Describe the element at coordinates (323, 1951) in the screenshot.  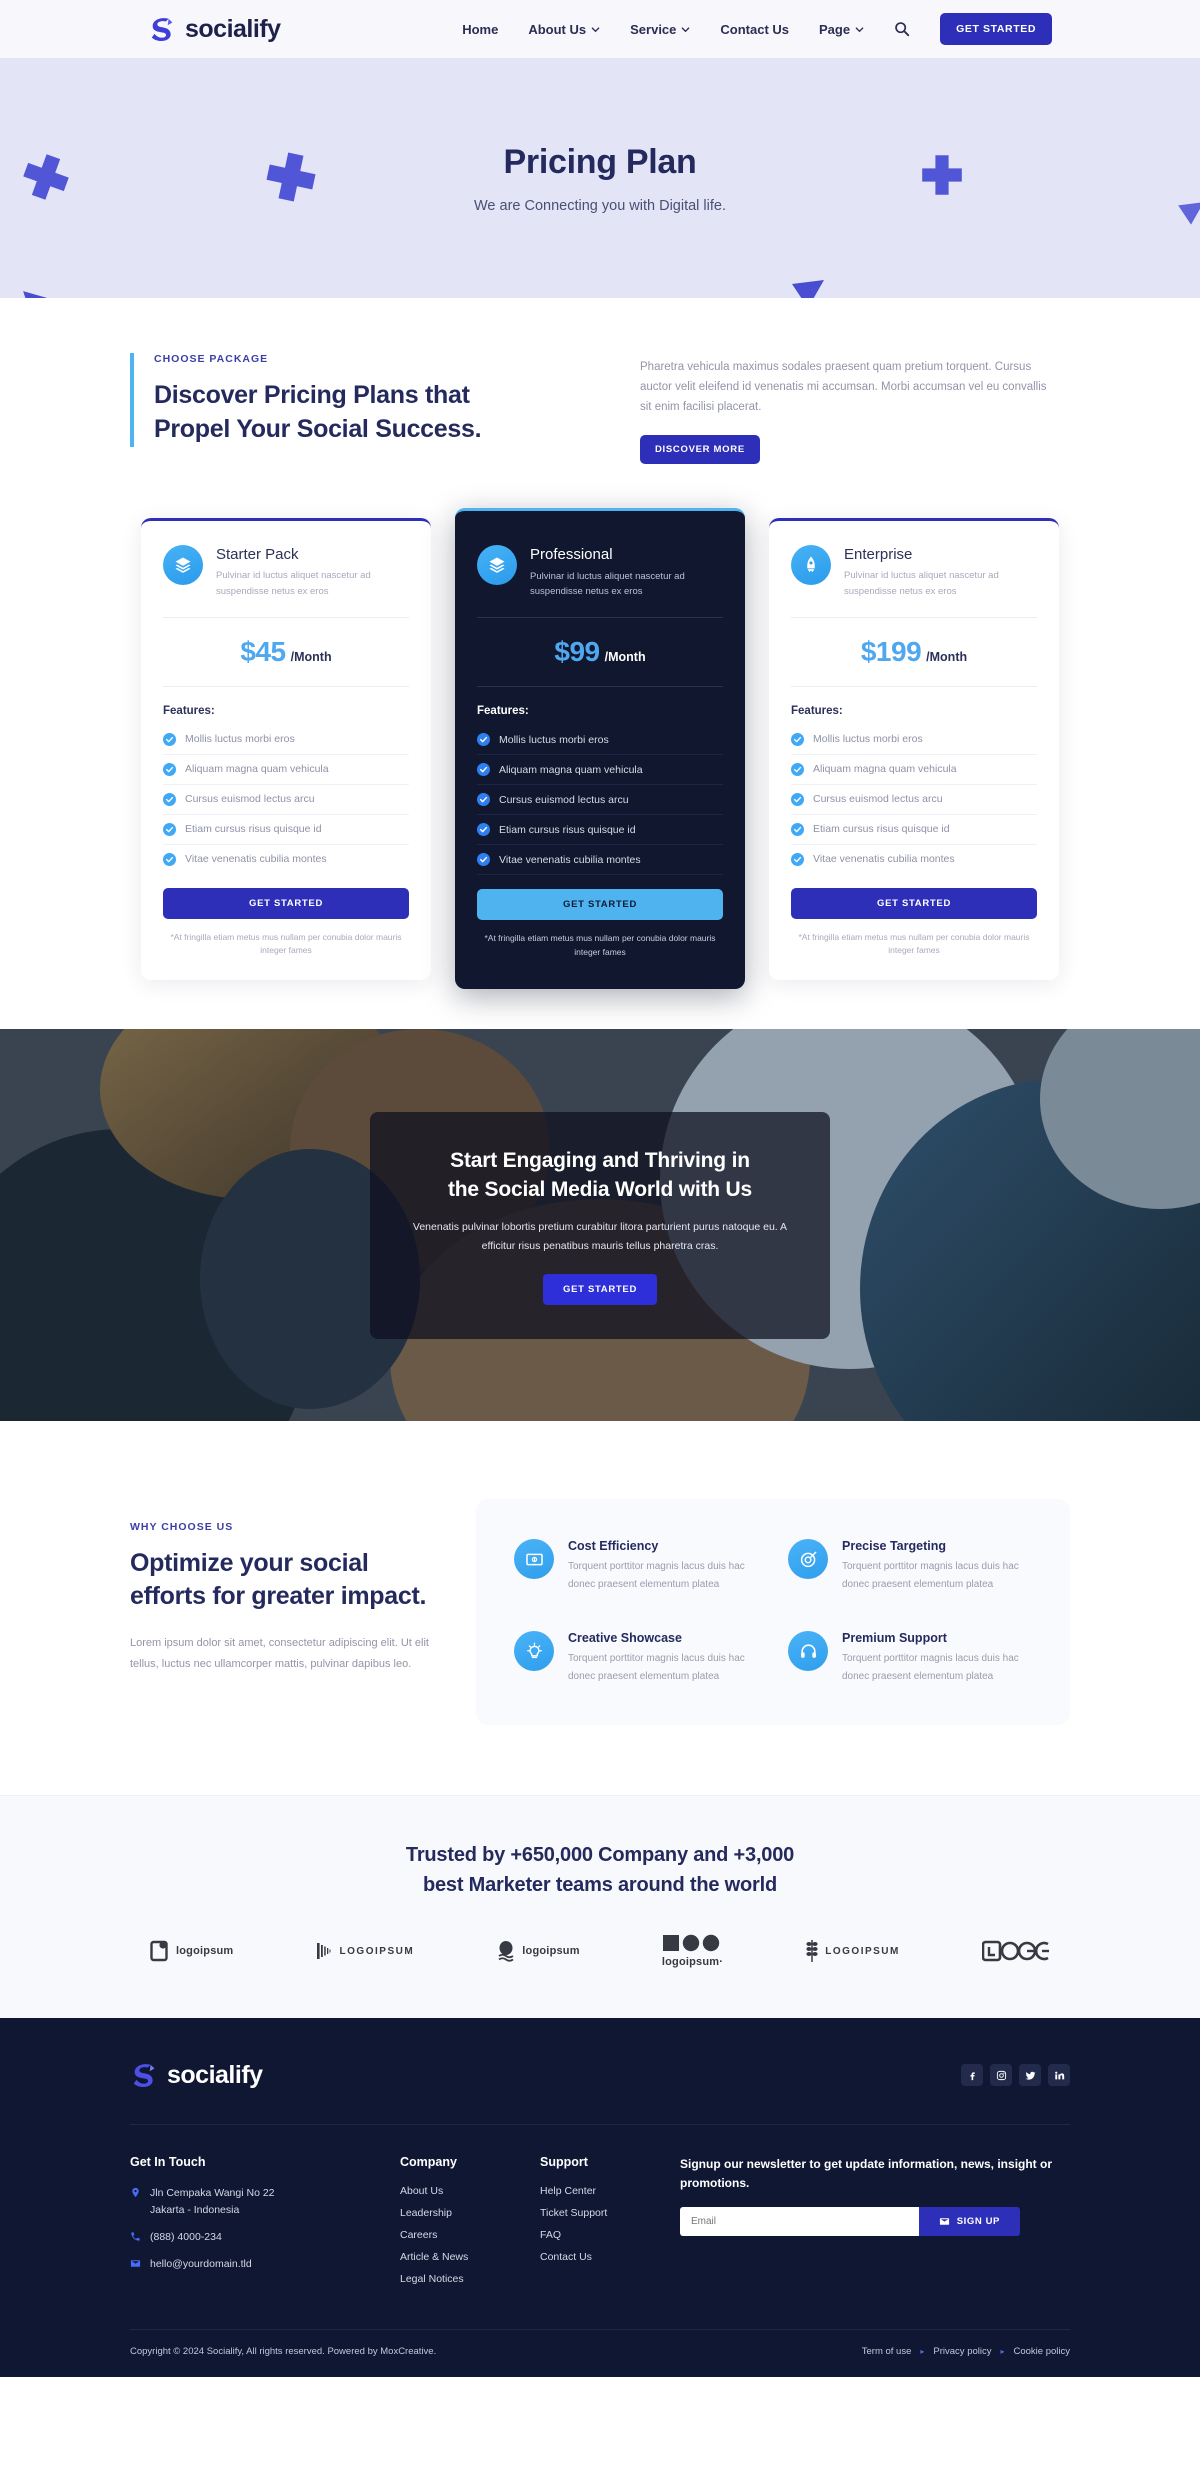
I see `bars-logo-icon` at that location.